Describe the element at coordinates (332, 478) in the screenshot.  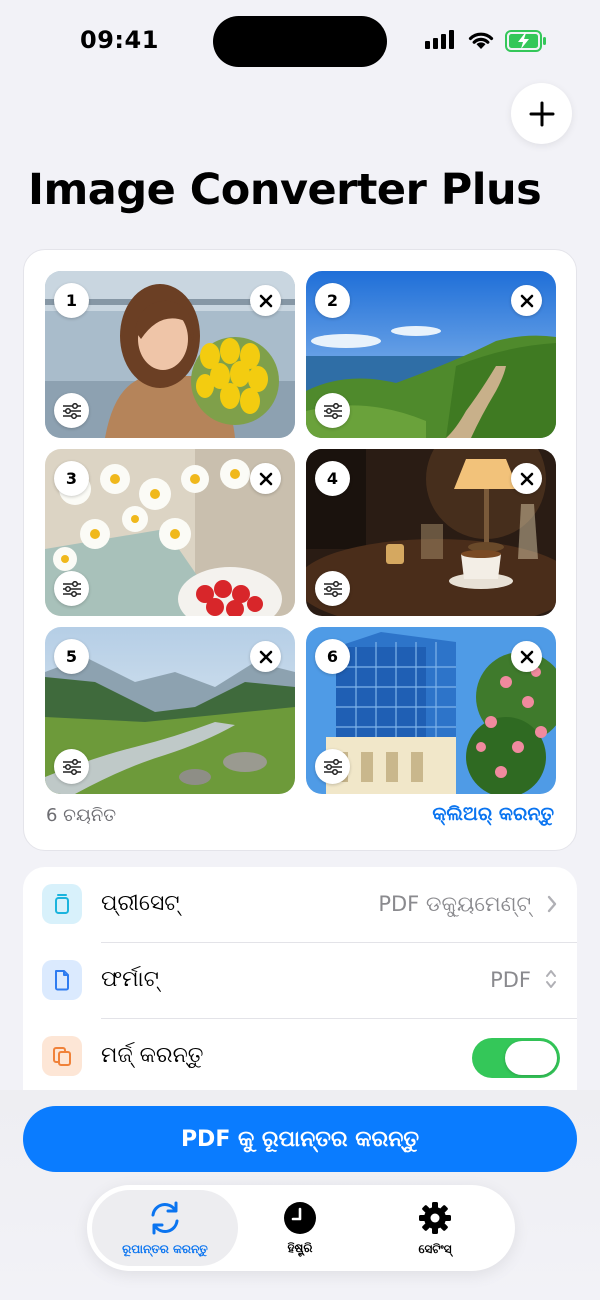
I see `image-number-badge: 4` at that location.